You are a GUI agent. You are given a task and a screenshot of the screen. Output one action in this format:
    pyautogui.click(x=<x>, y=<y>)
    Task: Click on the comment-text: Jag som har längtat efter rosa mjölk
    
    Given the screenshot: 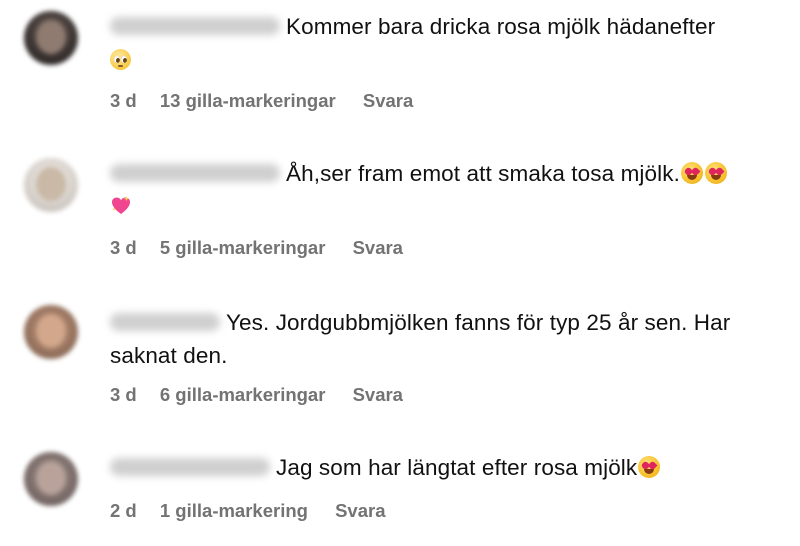 What is the action you would take?
    pyautogui.click(x=451, y=467)
    